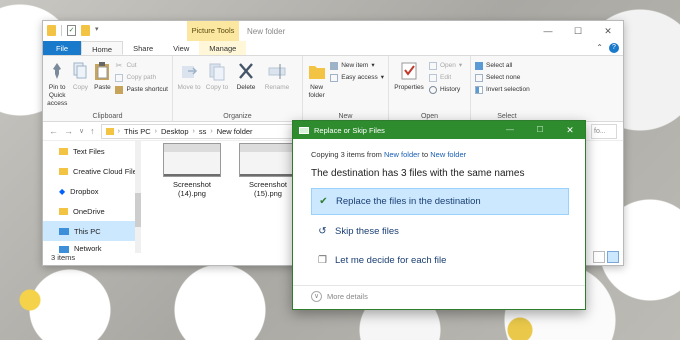  I want to click on qat-dropdown-icon: ▾, so click(98, 30).